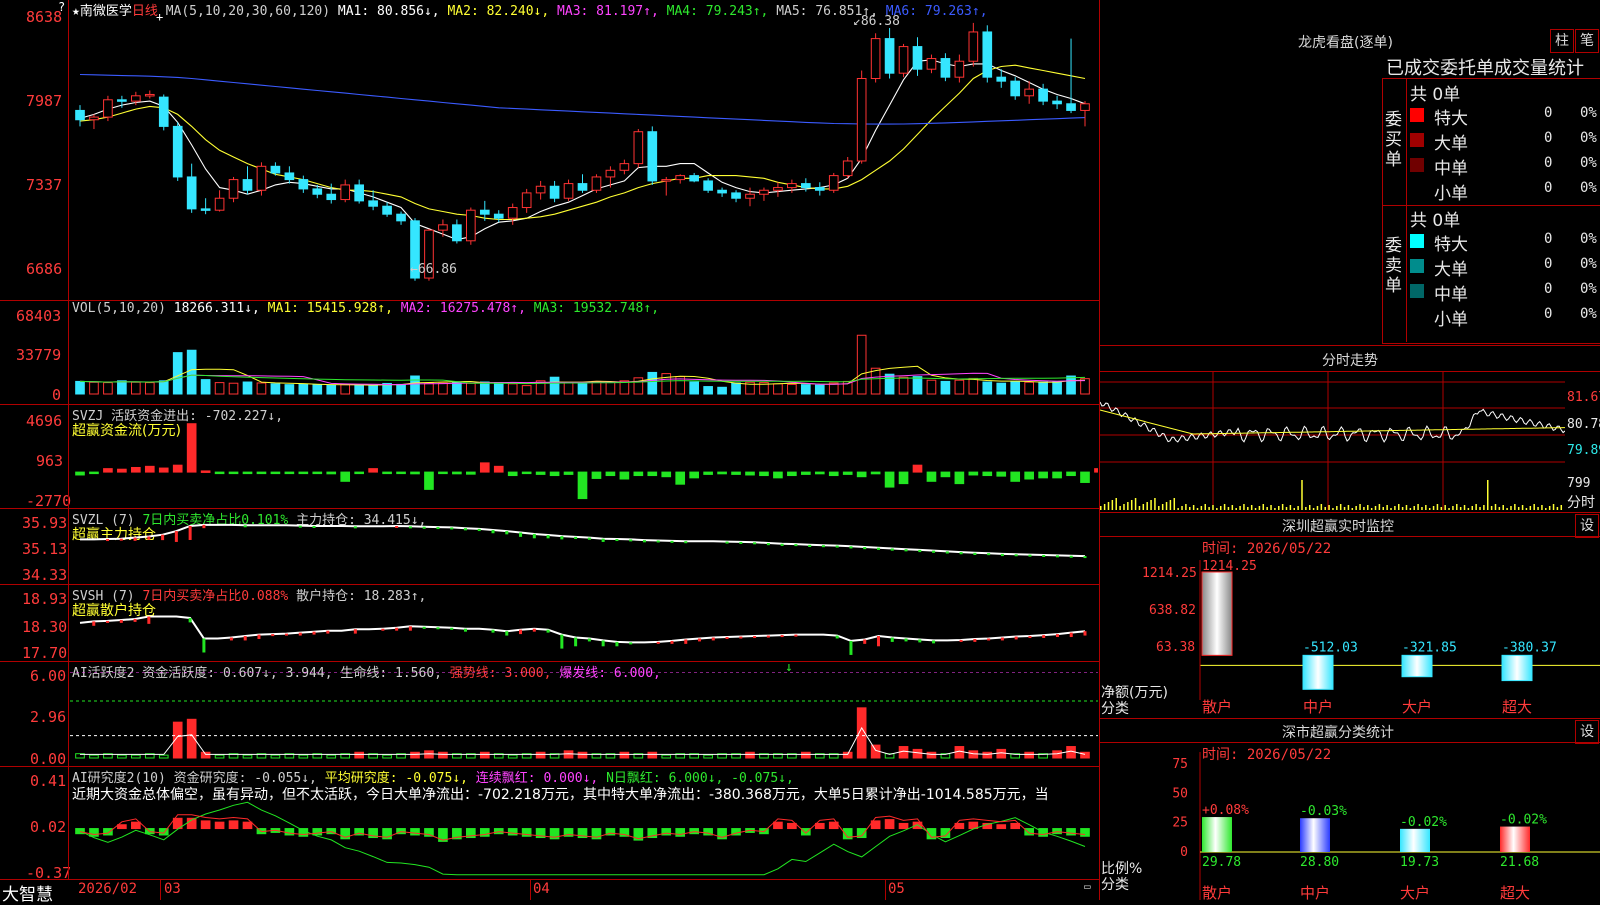  What do you see at coordinates (1315, 892) in the screenshot?
I see `category-label: 中户` at bounding box center [1315, 892].